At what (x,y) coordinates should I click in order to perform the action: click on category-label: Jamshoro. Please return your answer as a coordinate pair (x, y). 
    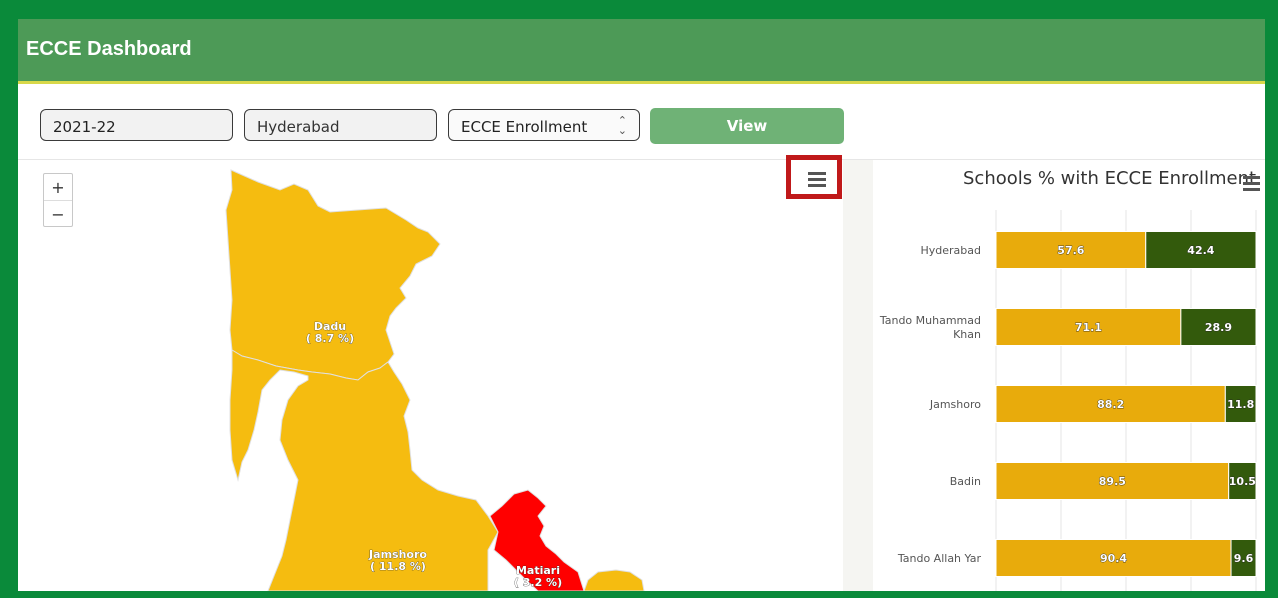
    Looking at the image, I should click on (955, 404).